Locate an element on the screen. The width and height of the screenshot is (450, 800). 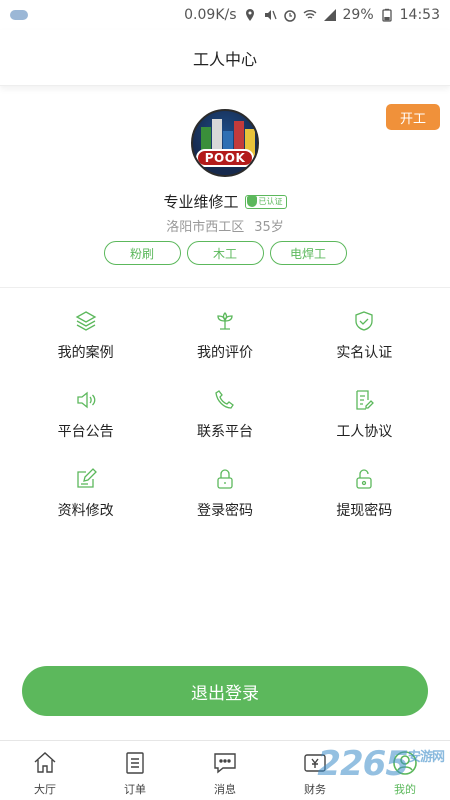
speaker-icon is located at coordinates (86, 400).